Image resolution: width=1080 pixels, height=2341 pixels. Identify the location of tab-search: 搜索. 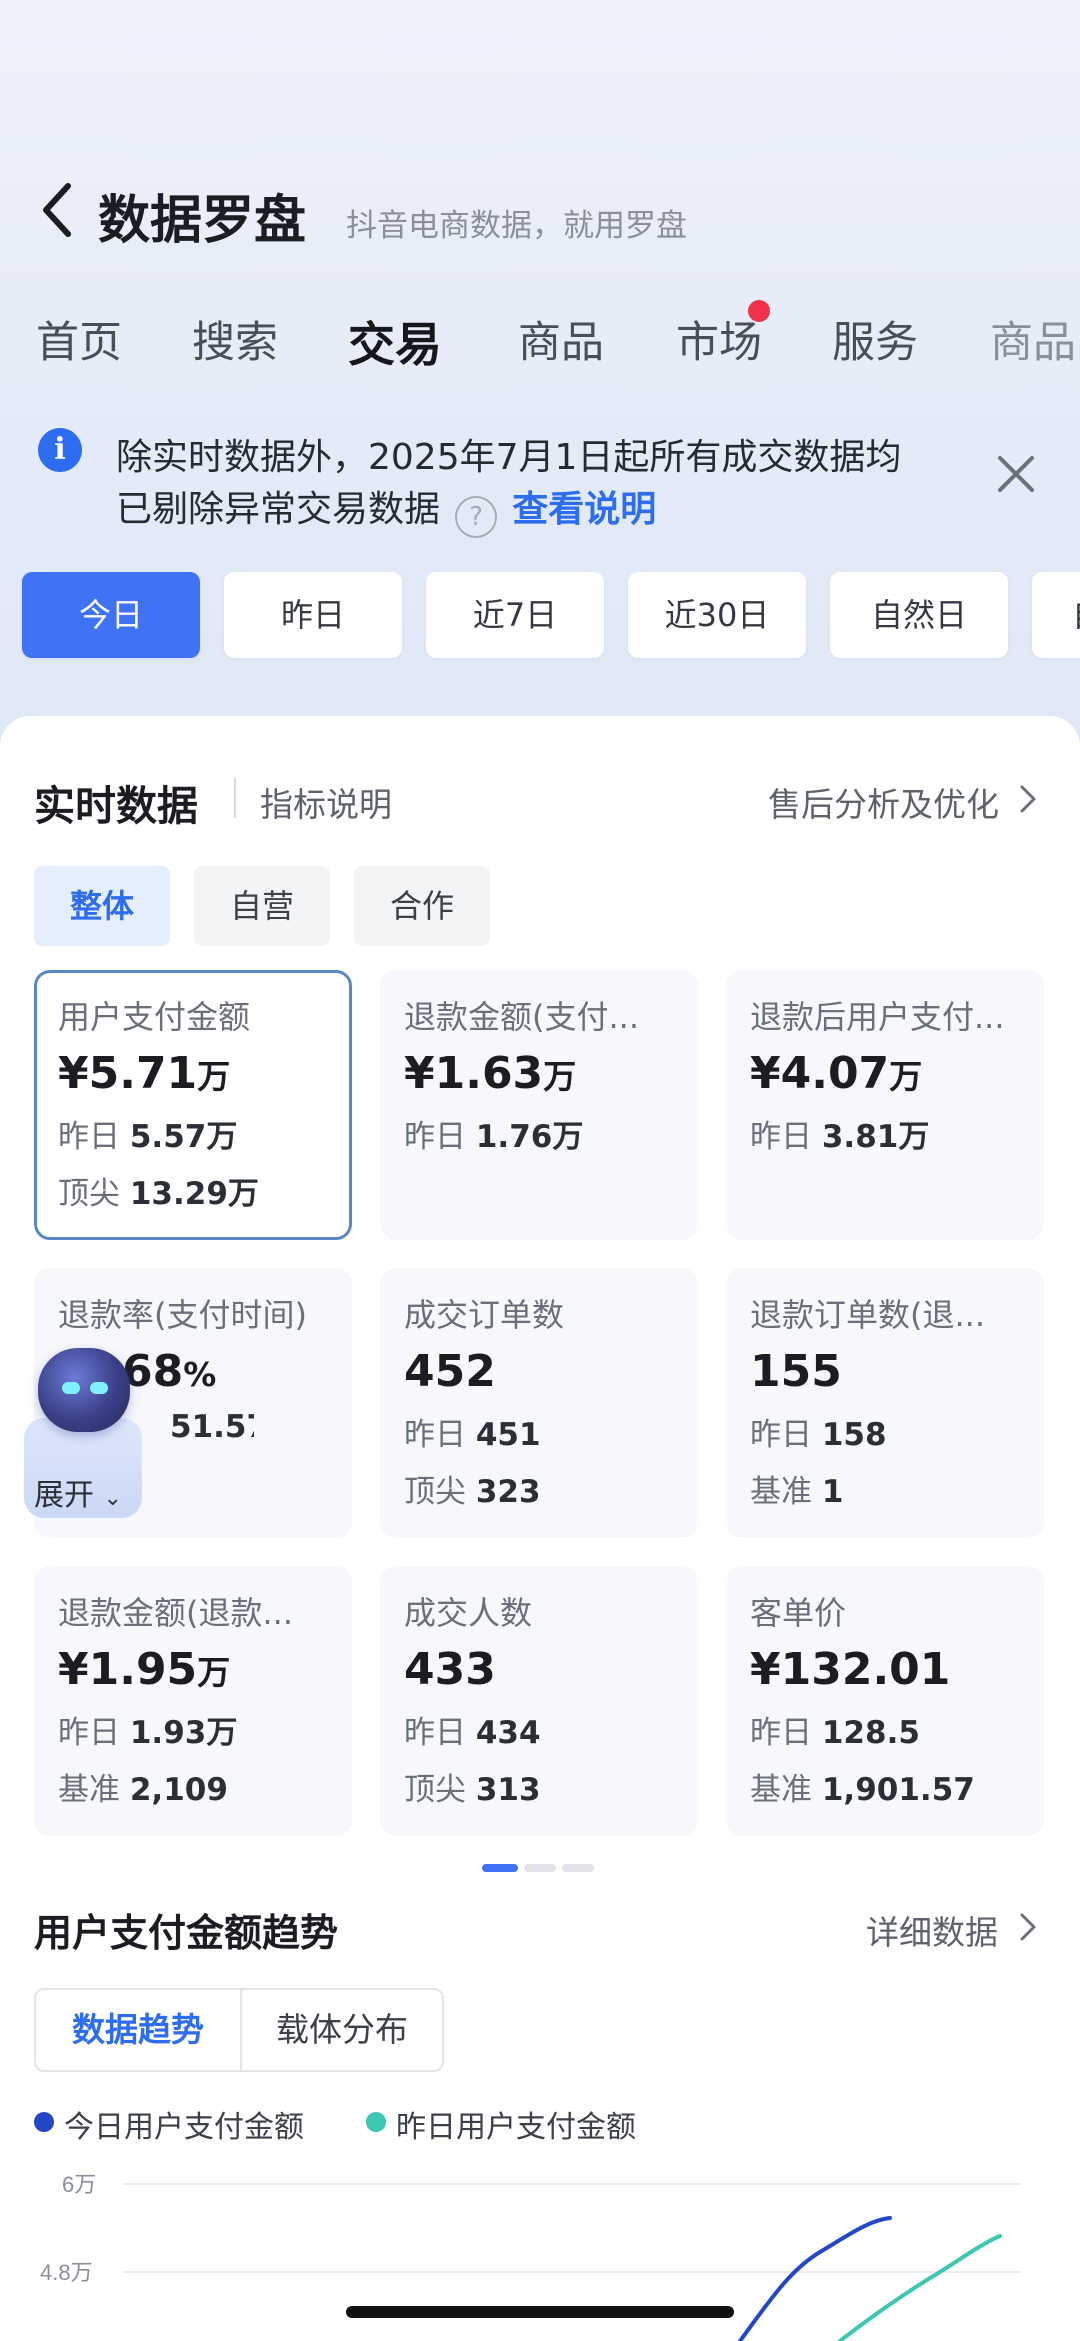
(235, 339).